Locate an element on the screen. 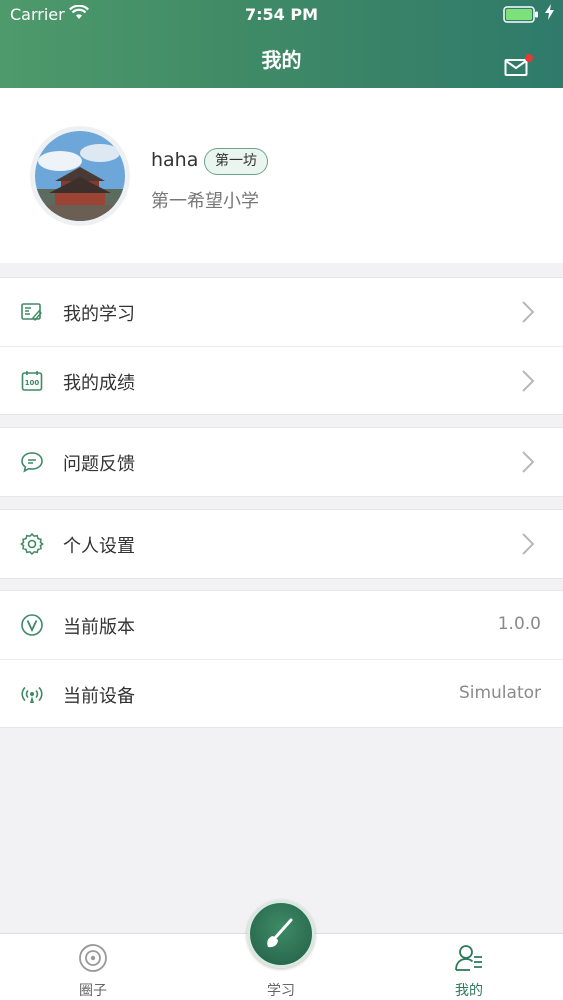  svg-text: 100 is located at coordinates (32, 383).